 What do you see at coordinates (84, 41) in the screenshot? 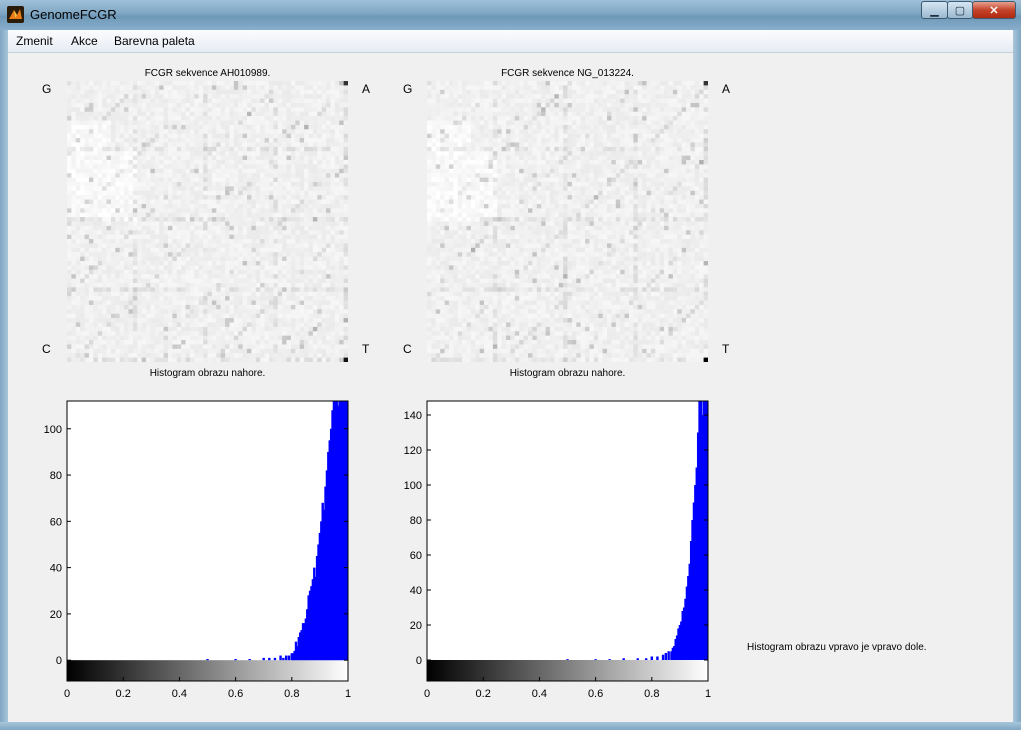
I see `menu-akce: Akce` at bounding box center [84, 41].